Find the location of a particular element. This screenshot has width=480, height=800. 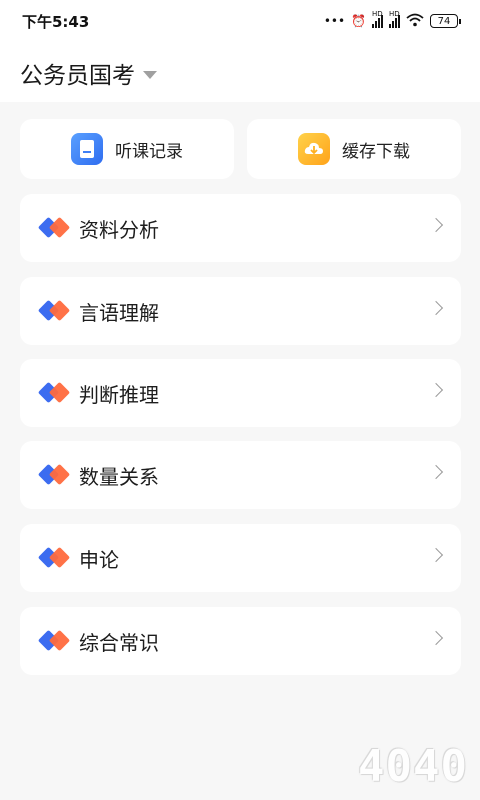

cache-download-button: 缓存下载 is located at coordinates (354, 149).